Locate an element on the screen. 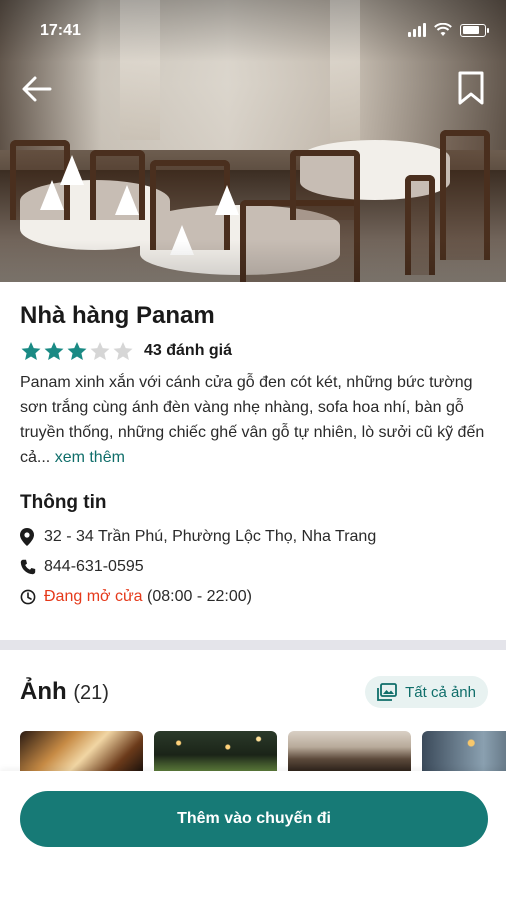 This screenshot has width=506, height=900. wifi-icon is located at coordinates (443, 29).